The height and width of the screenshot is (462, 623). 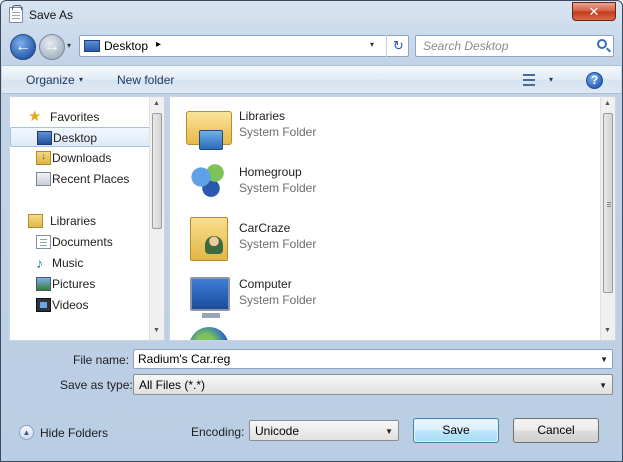 I want to click on libraries-folder-icon, so click(x=209, y=130).